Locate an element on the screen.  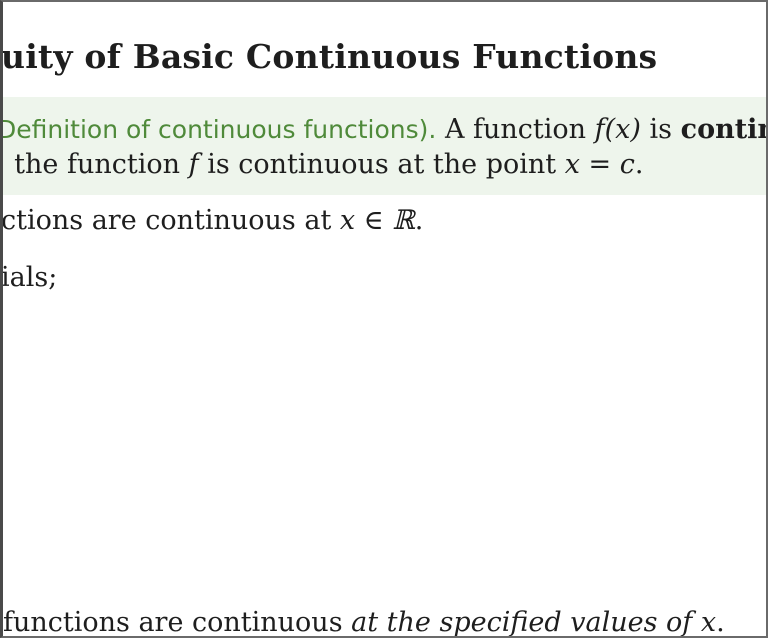
math-x-equals-c: x = c is located at coordinates (599, 164).